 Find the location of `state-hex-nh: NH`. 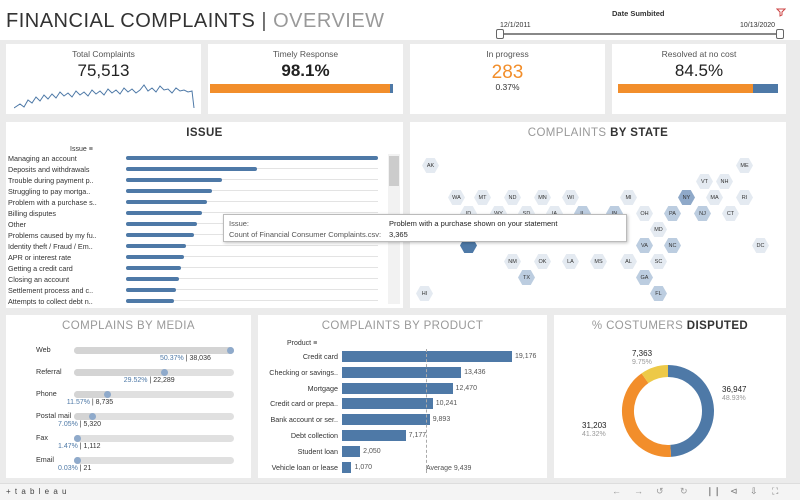

state-hex-nh: NH is located at coordinates (724, 181).